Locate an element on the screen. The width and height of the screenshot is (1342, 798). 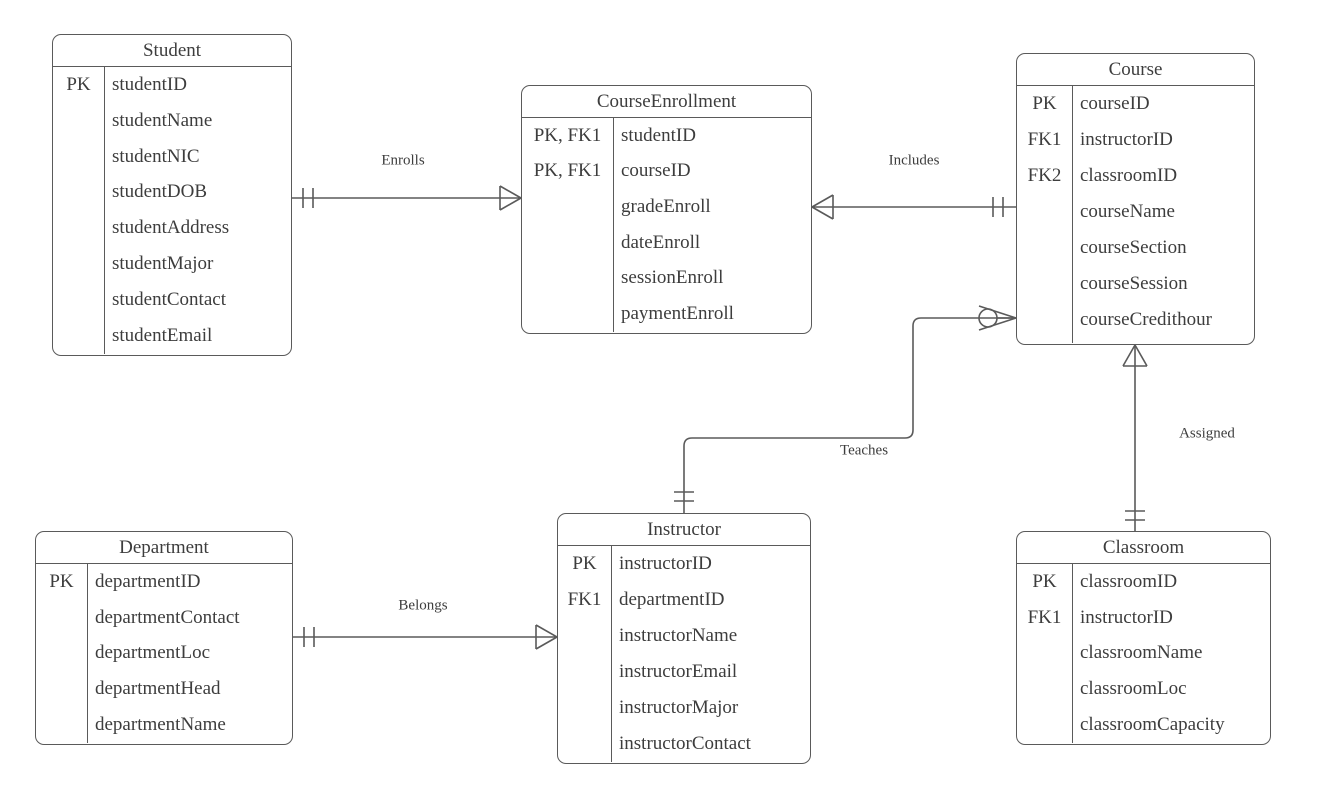
attribute-name: studentAddress is located at coordinates (171, 228).